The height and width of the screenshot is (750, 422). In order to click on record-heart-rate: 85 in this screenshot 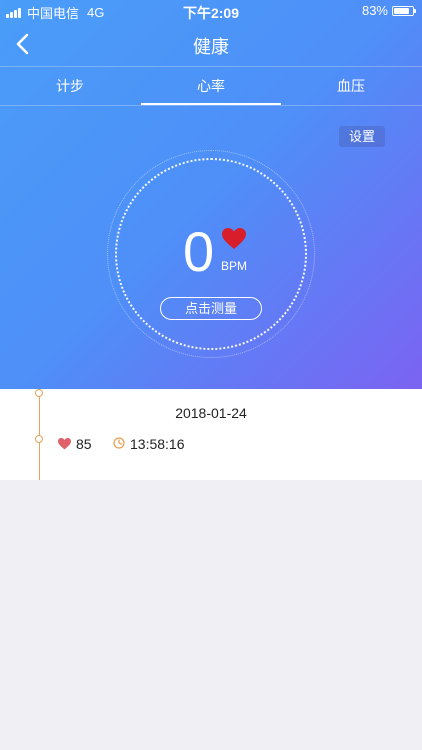, I will do `click(84, 444)`.